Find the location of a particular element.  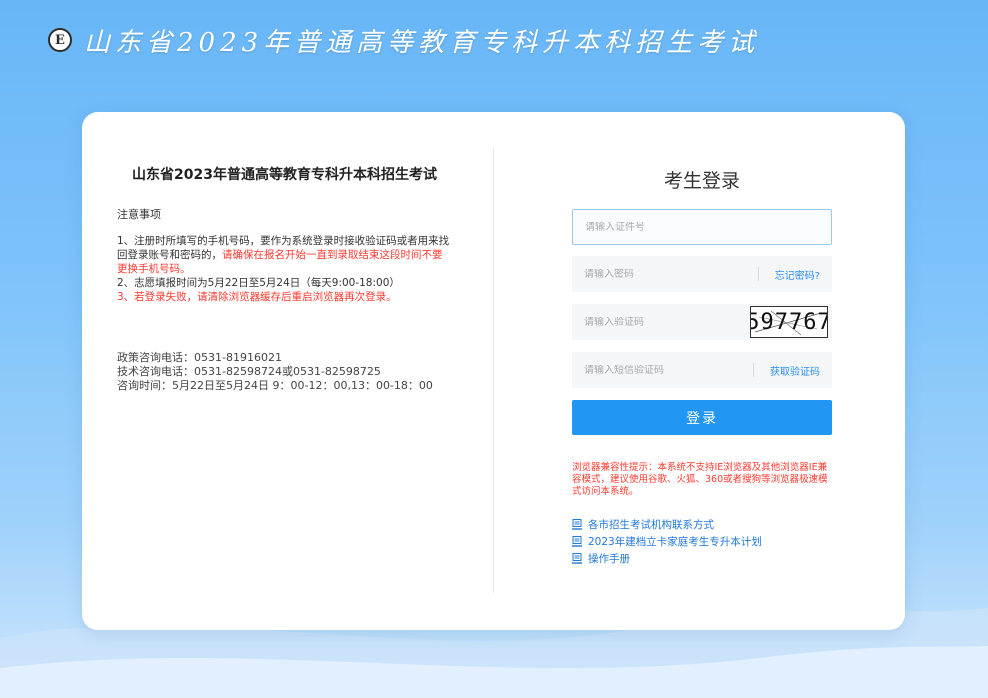

login-title: 考生登录 is located at coordinates (701, 181).